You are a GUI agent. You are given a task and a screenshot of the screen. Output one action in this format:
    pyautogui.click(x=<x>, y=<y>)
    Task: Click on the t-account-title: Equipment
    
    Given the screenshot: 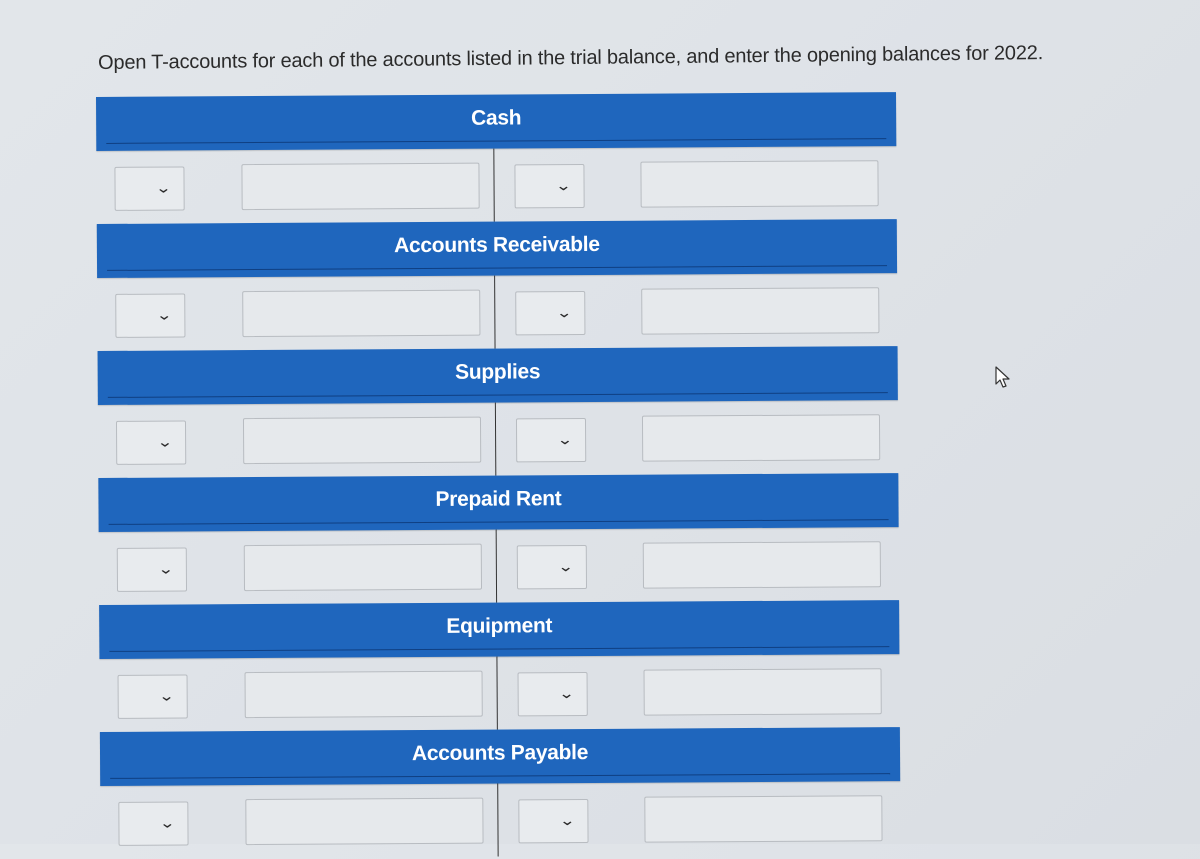 What is the action you would take?
    pyautogui.click(x=499, y=629)
    